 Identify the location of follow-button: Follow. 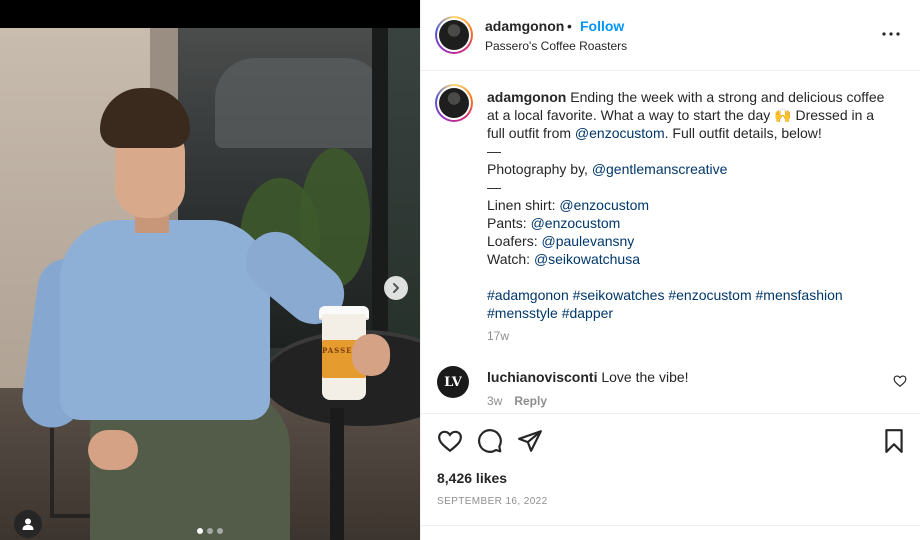
(602, 26).